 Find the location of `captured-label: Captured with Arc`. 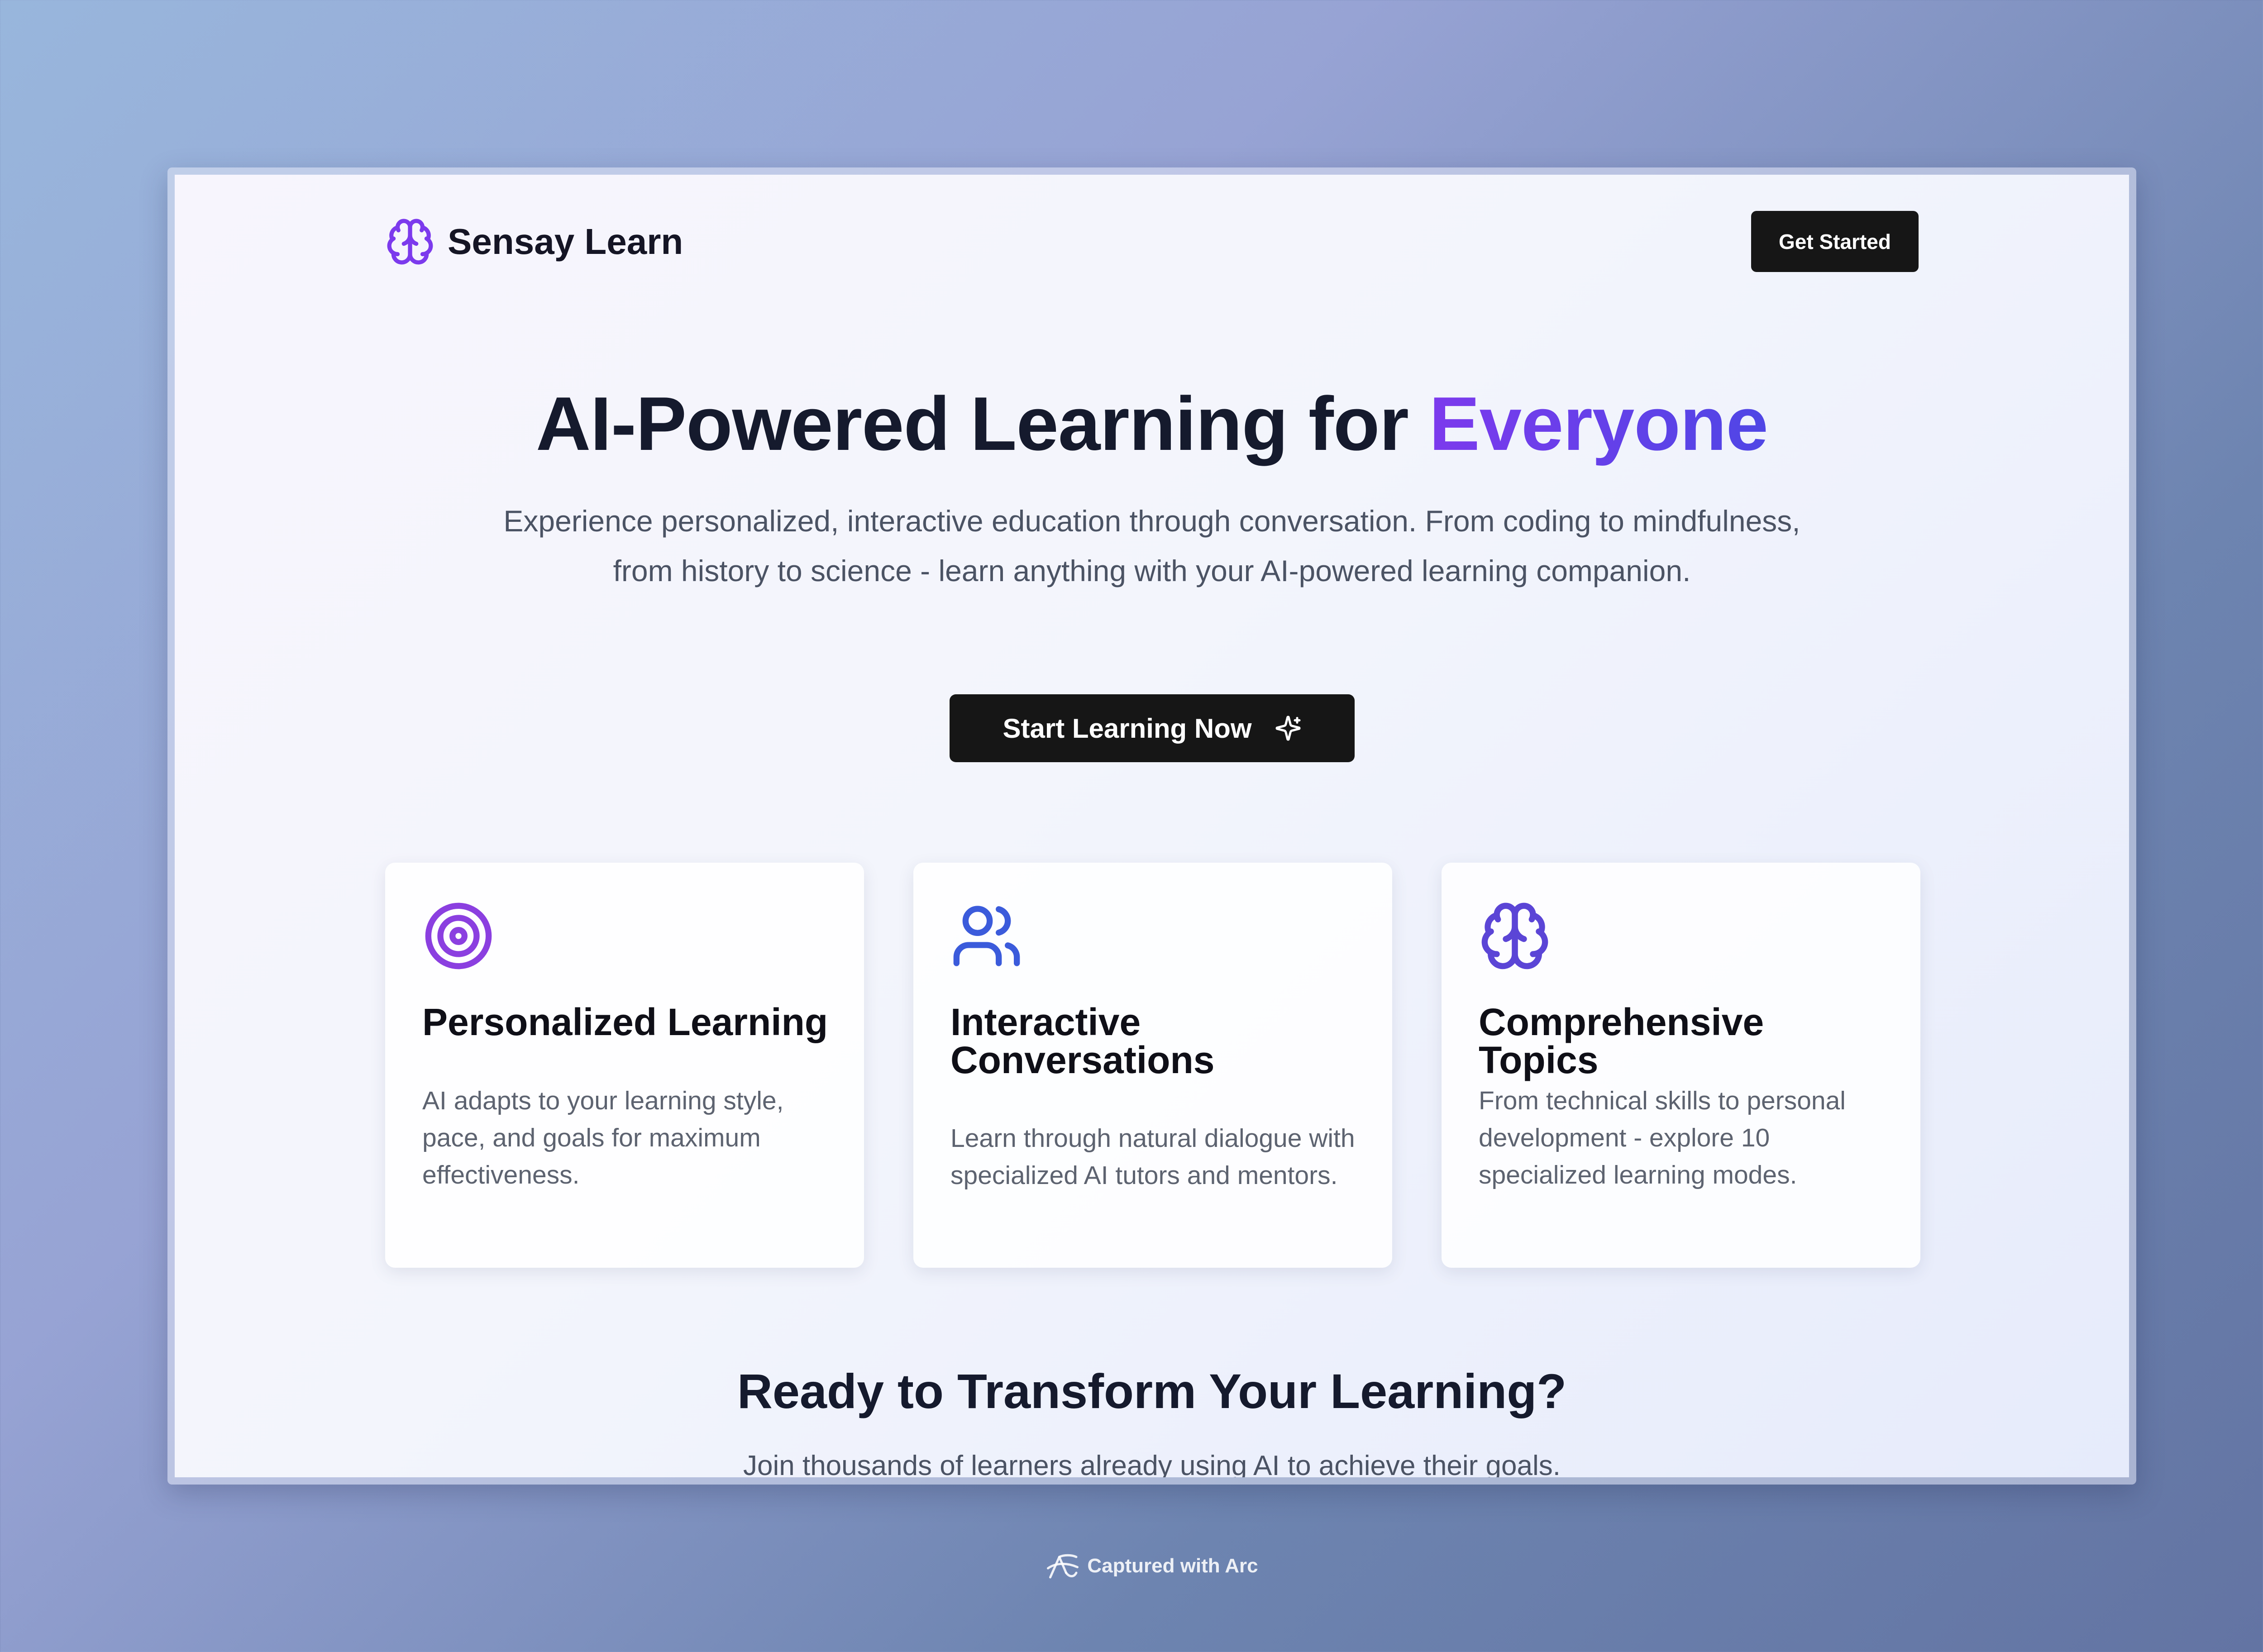

captured-label: Captured with Arc is located at coordinates (1172, 1566).